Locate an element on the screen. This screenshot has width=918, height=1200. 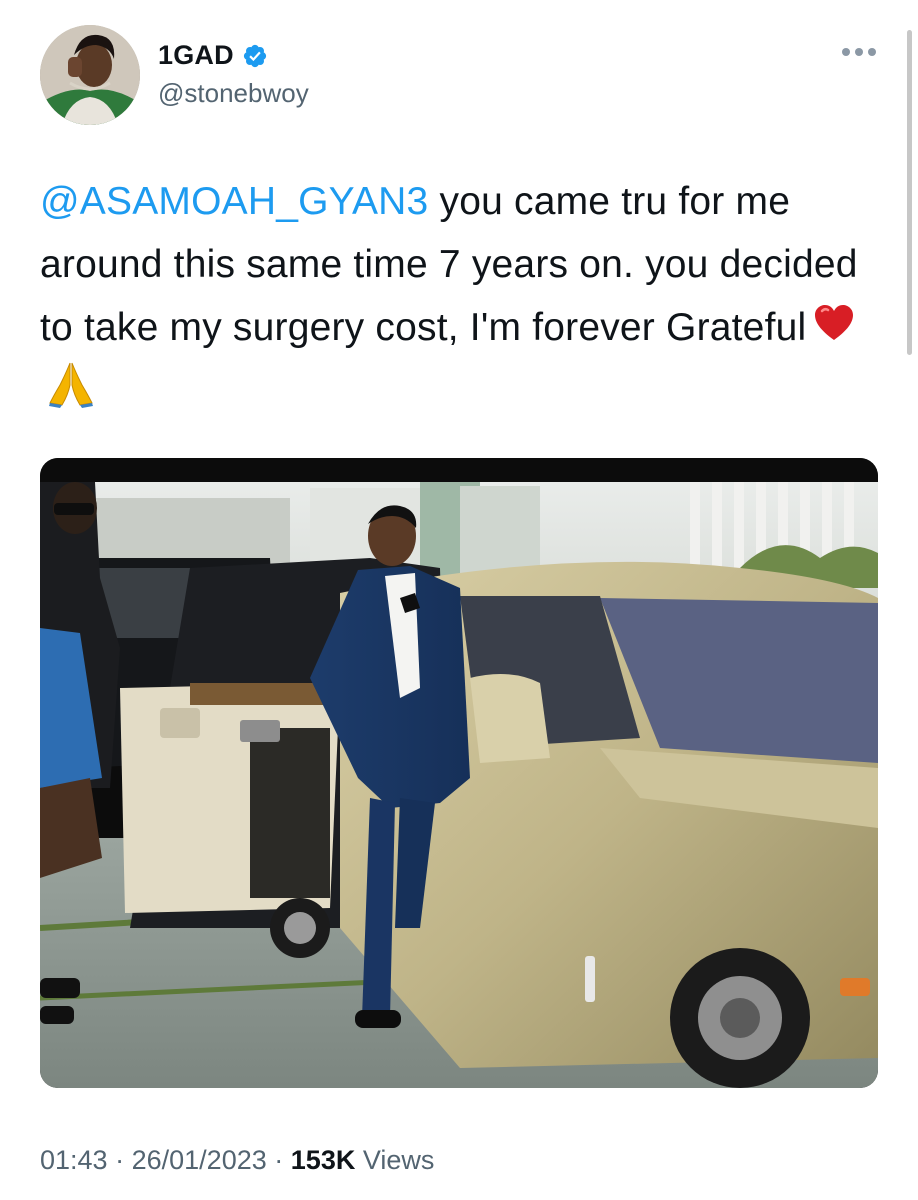
verified-badge-icon is located at coordinates (254, 55).